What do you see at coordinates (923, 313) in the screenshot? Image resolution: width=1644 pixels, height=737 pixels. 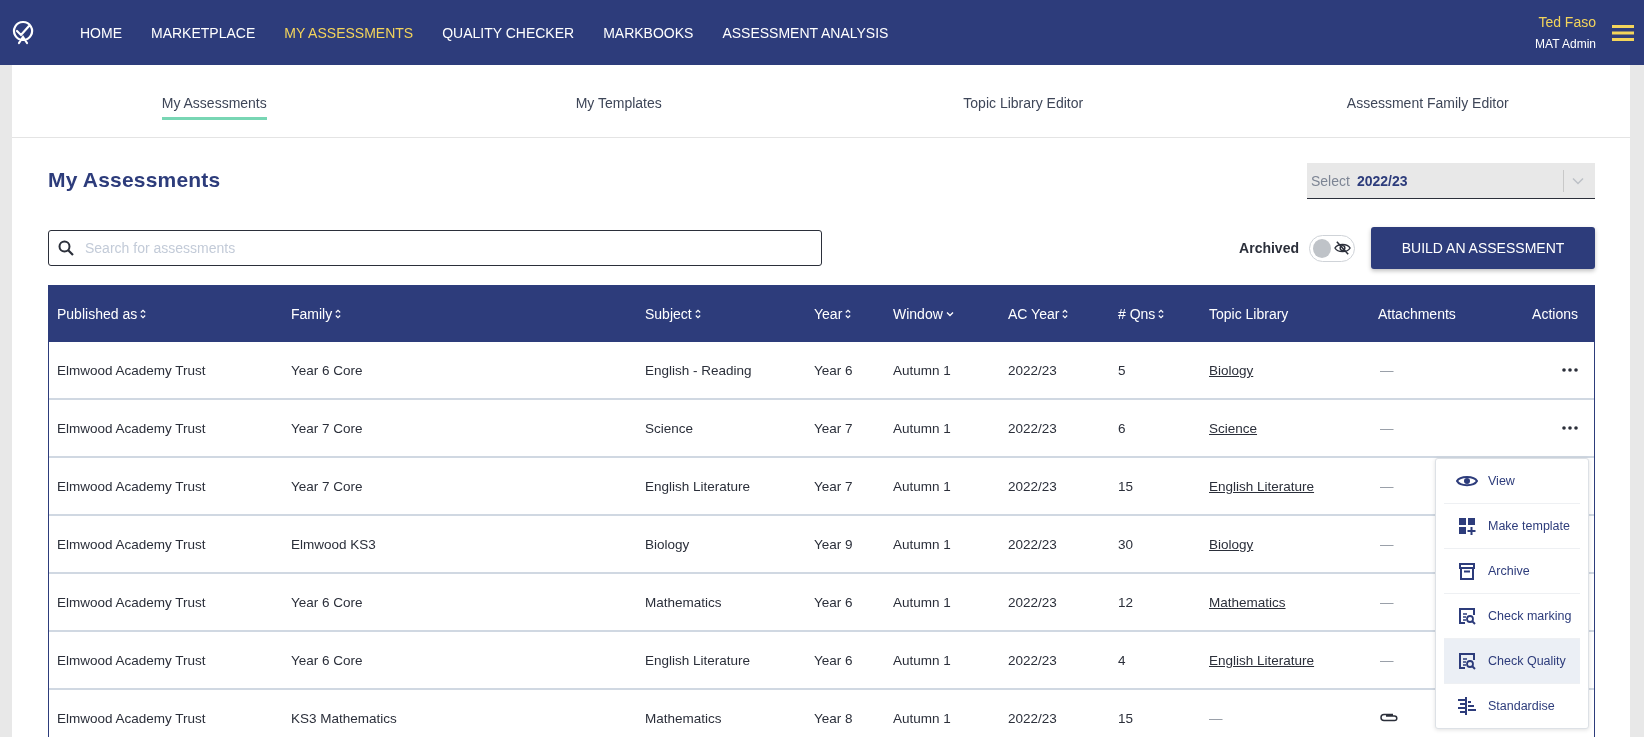 I see `column-header: Window` at bounding box center [923, 313].